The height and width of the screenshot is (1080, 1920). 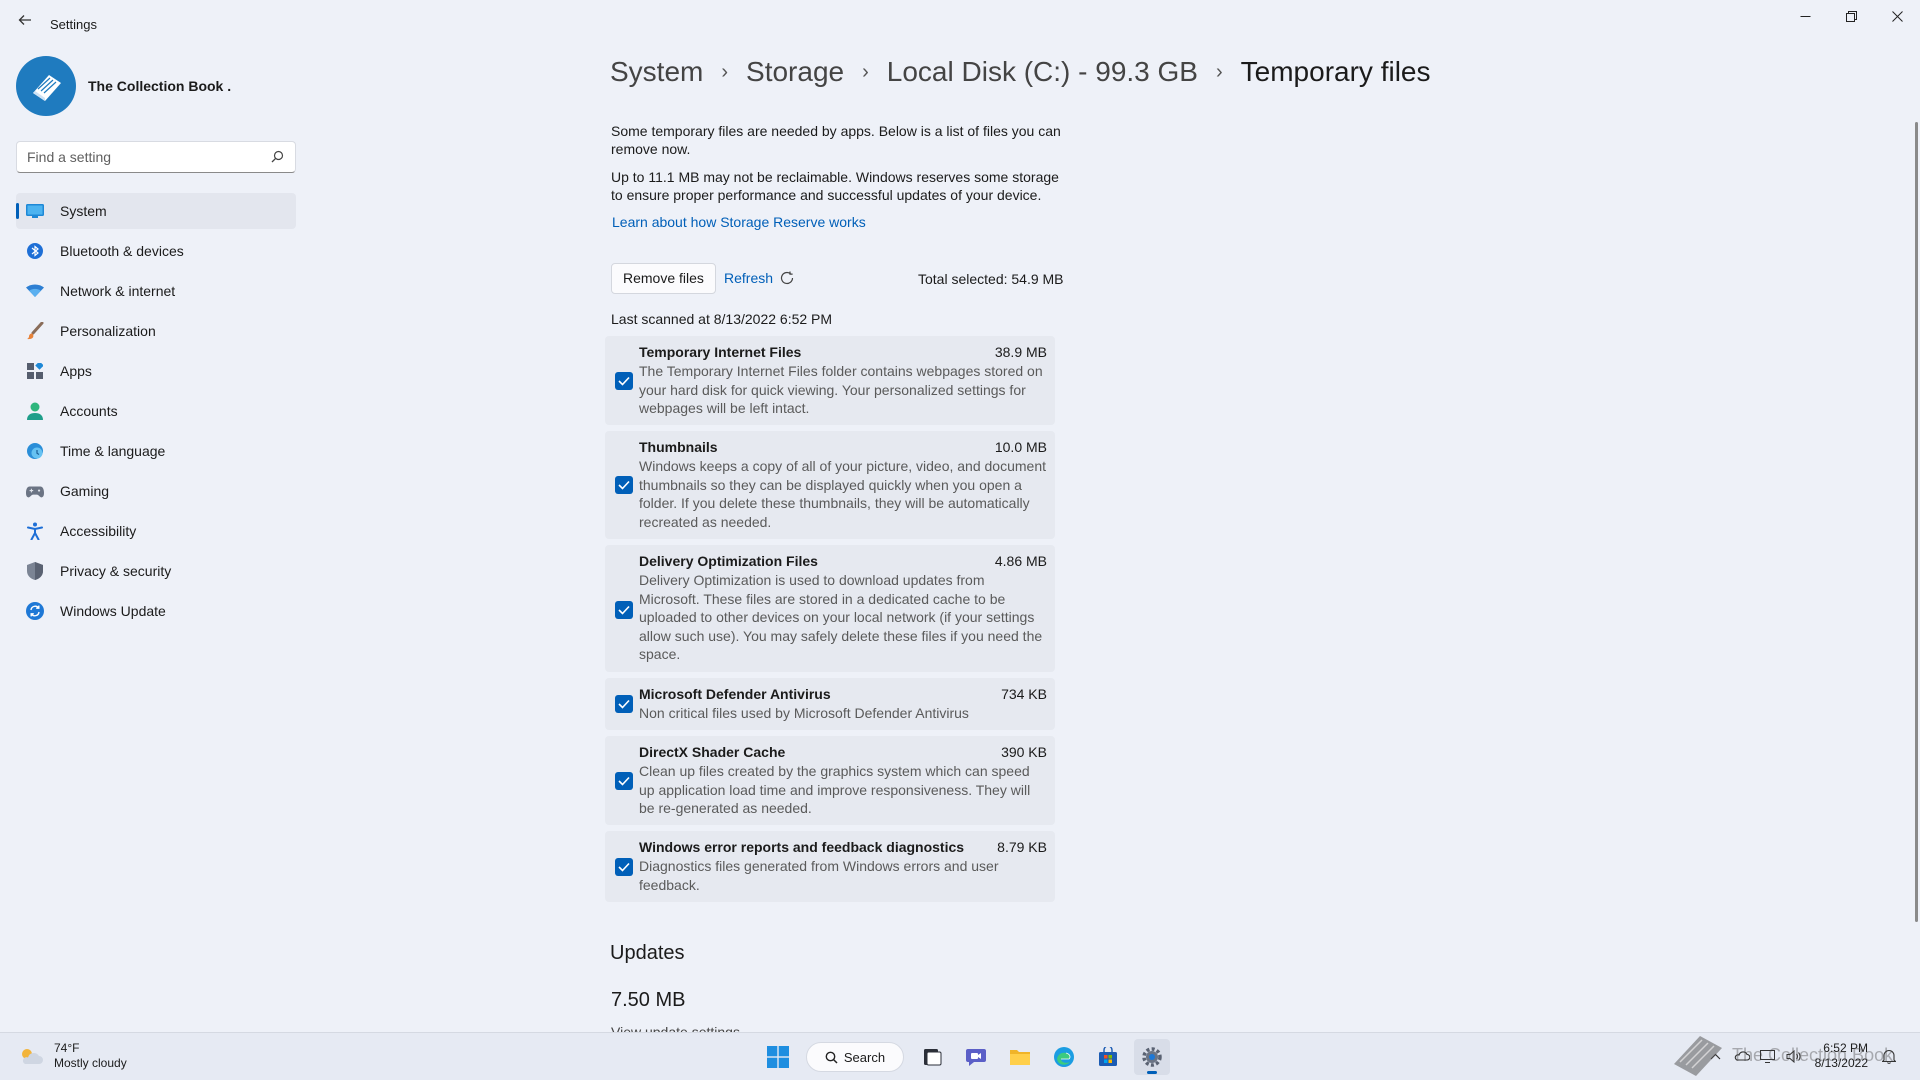 I want to click on file-size: 4.86 MB, so click(x=1020, y=561).